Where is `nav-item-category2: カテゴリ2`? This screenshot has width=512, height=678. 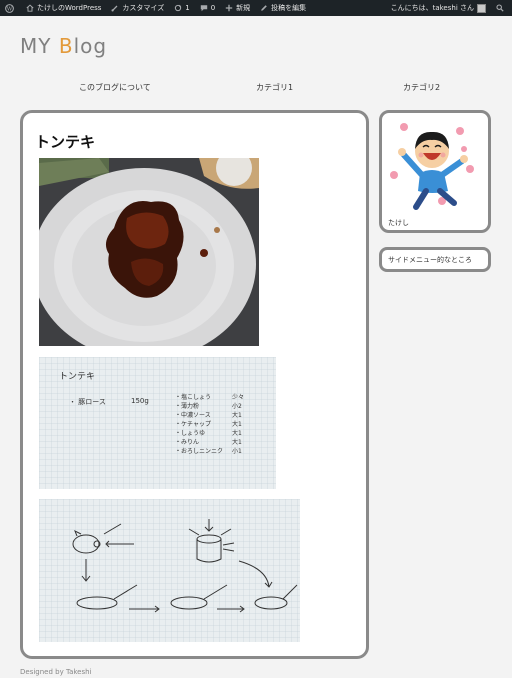 nav-item-category2: カテゴリ2 is located at coordinates (421, 87).